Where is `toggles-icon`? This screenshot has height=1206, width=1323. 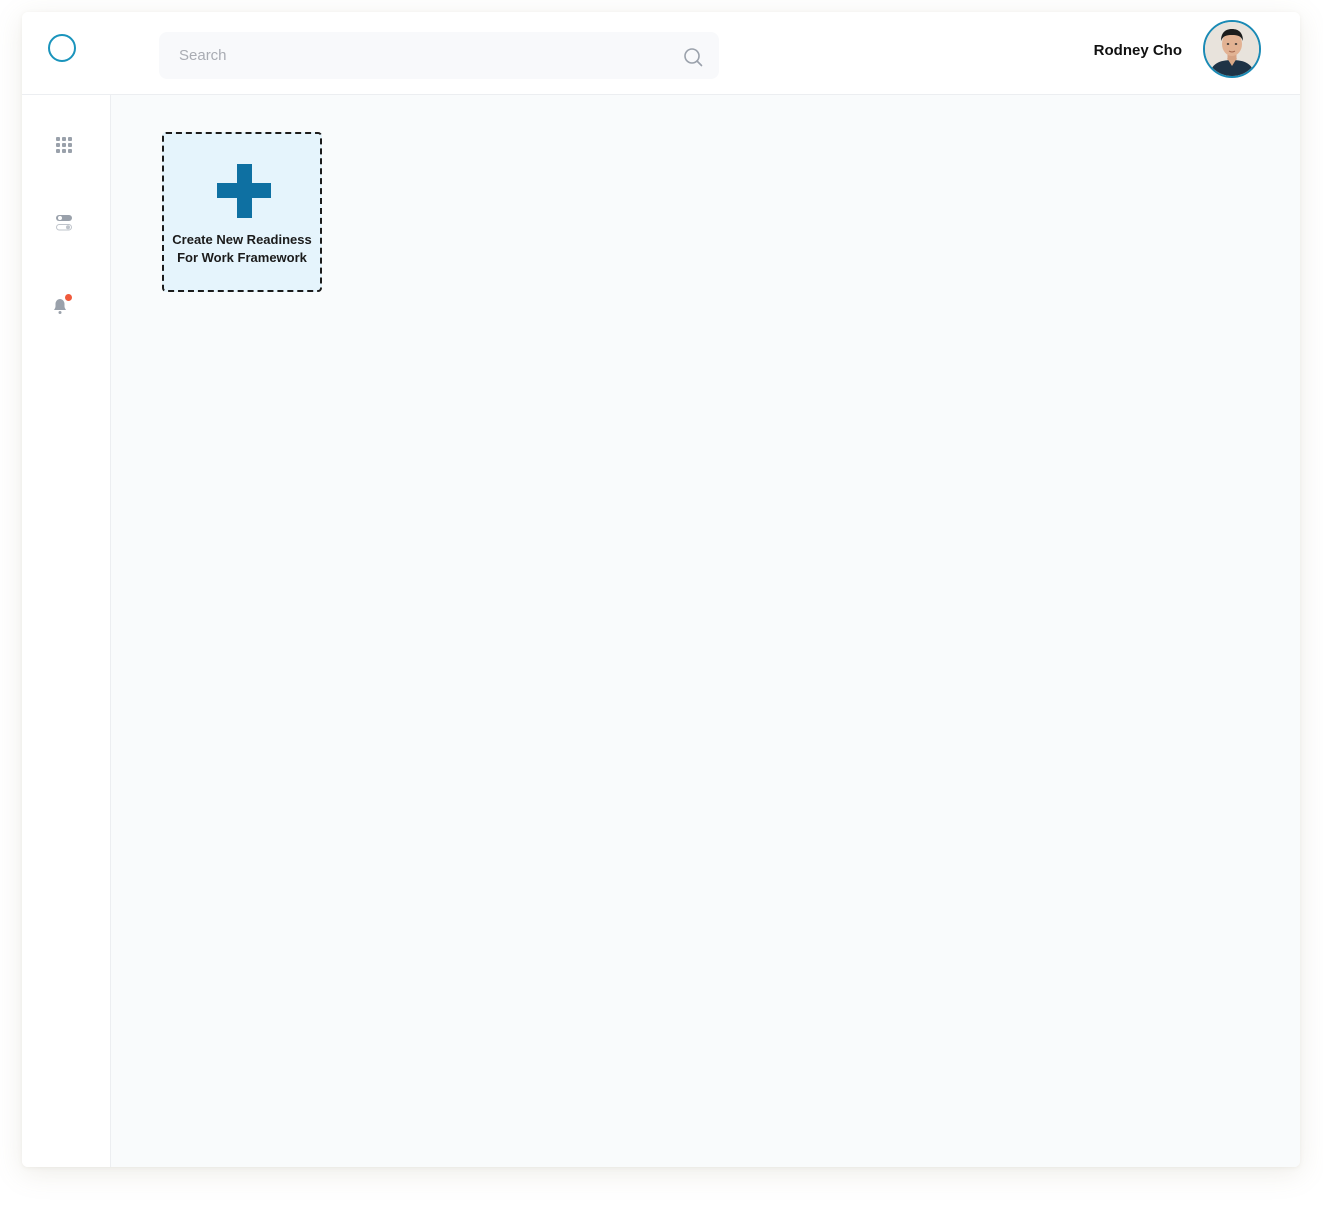
toggles-icon is located at coordinates (64, 223).